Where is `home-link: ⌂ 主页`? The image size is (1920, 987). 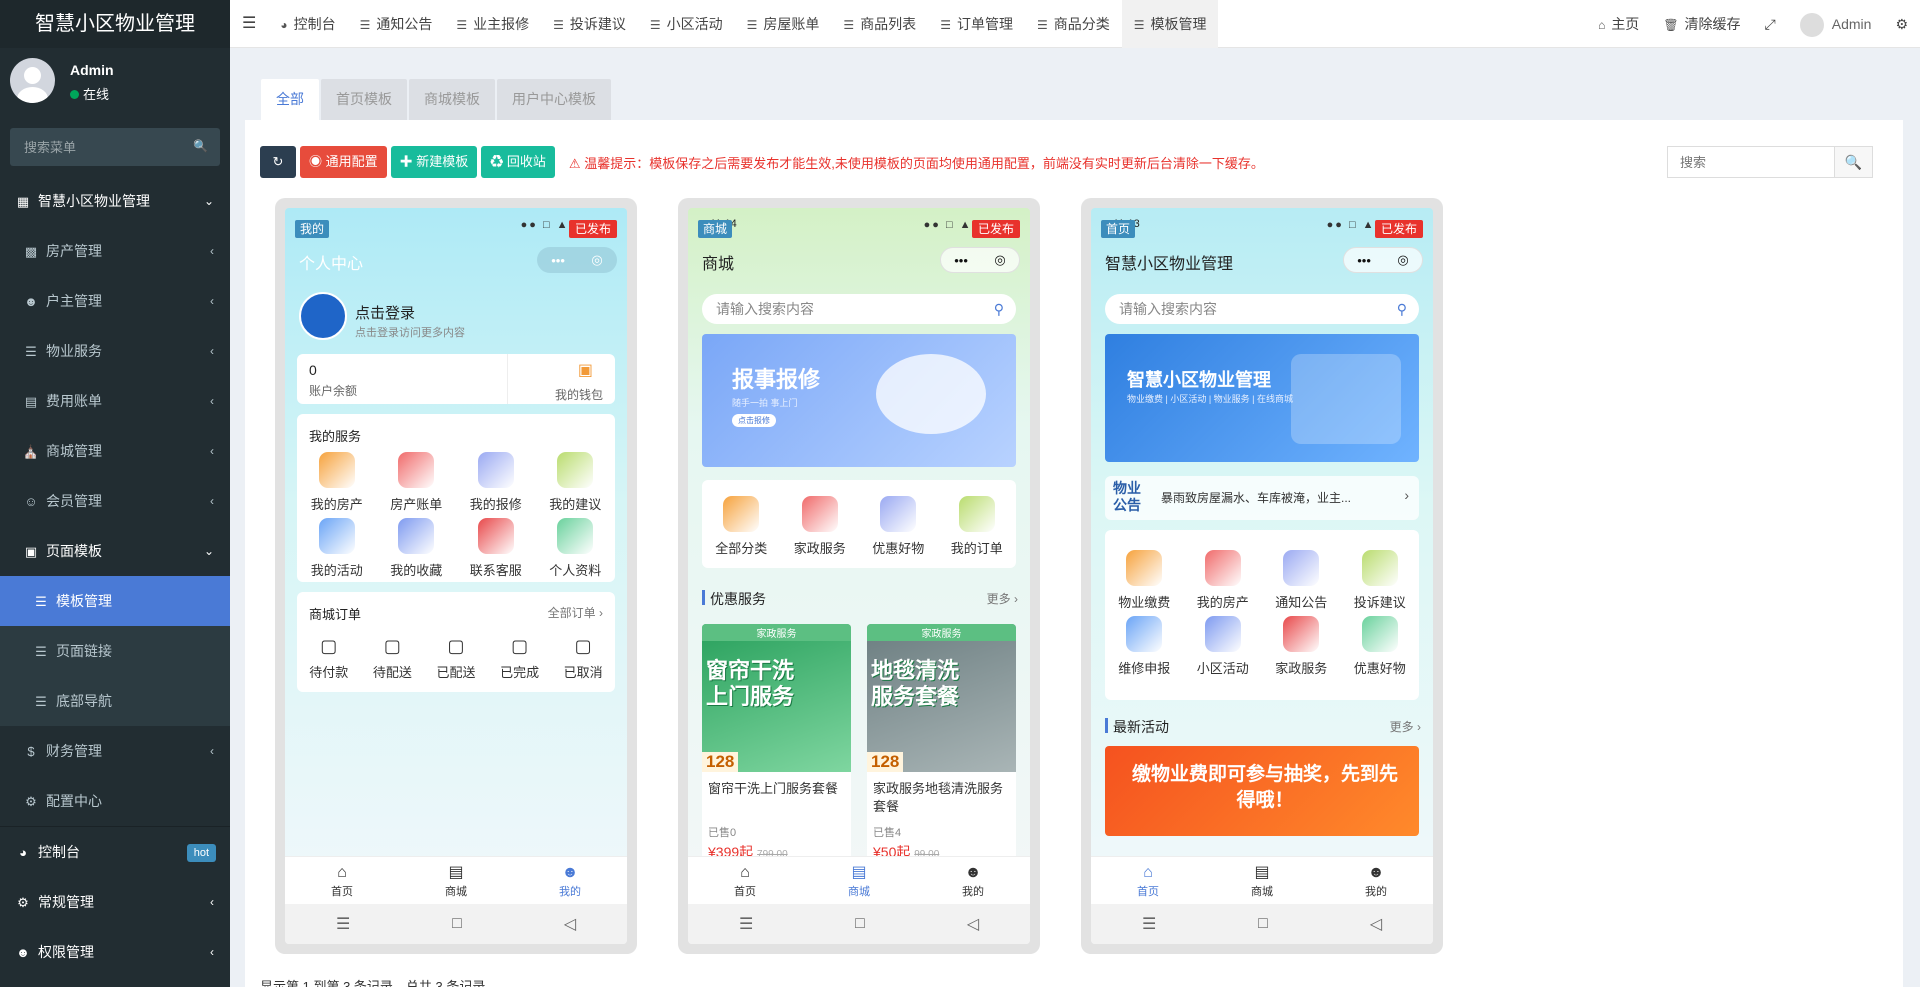
home-link: ⌂ 主页 is located at coordinates (1618, 24).